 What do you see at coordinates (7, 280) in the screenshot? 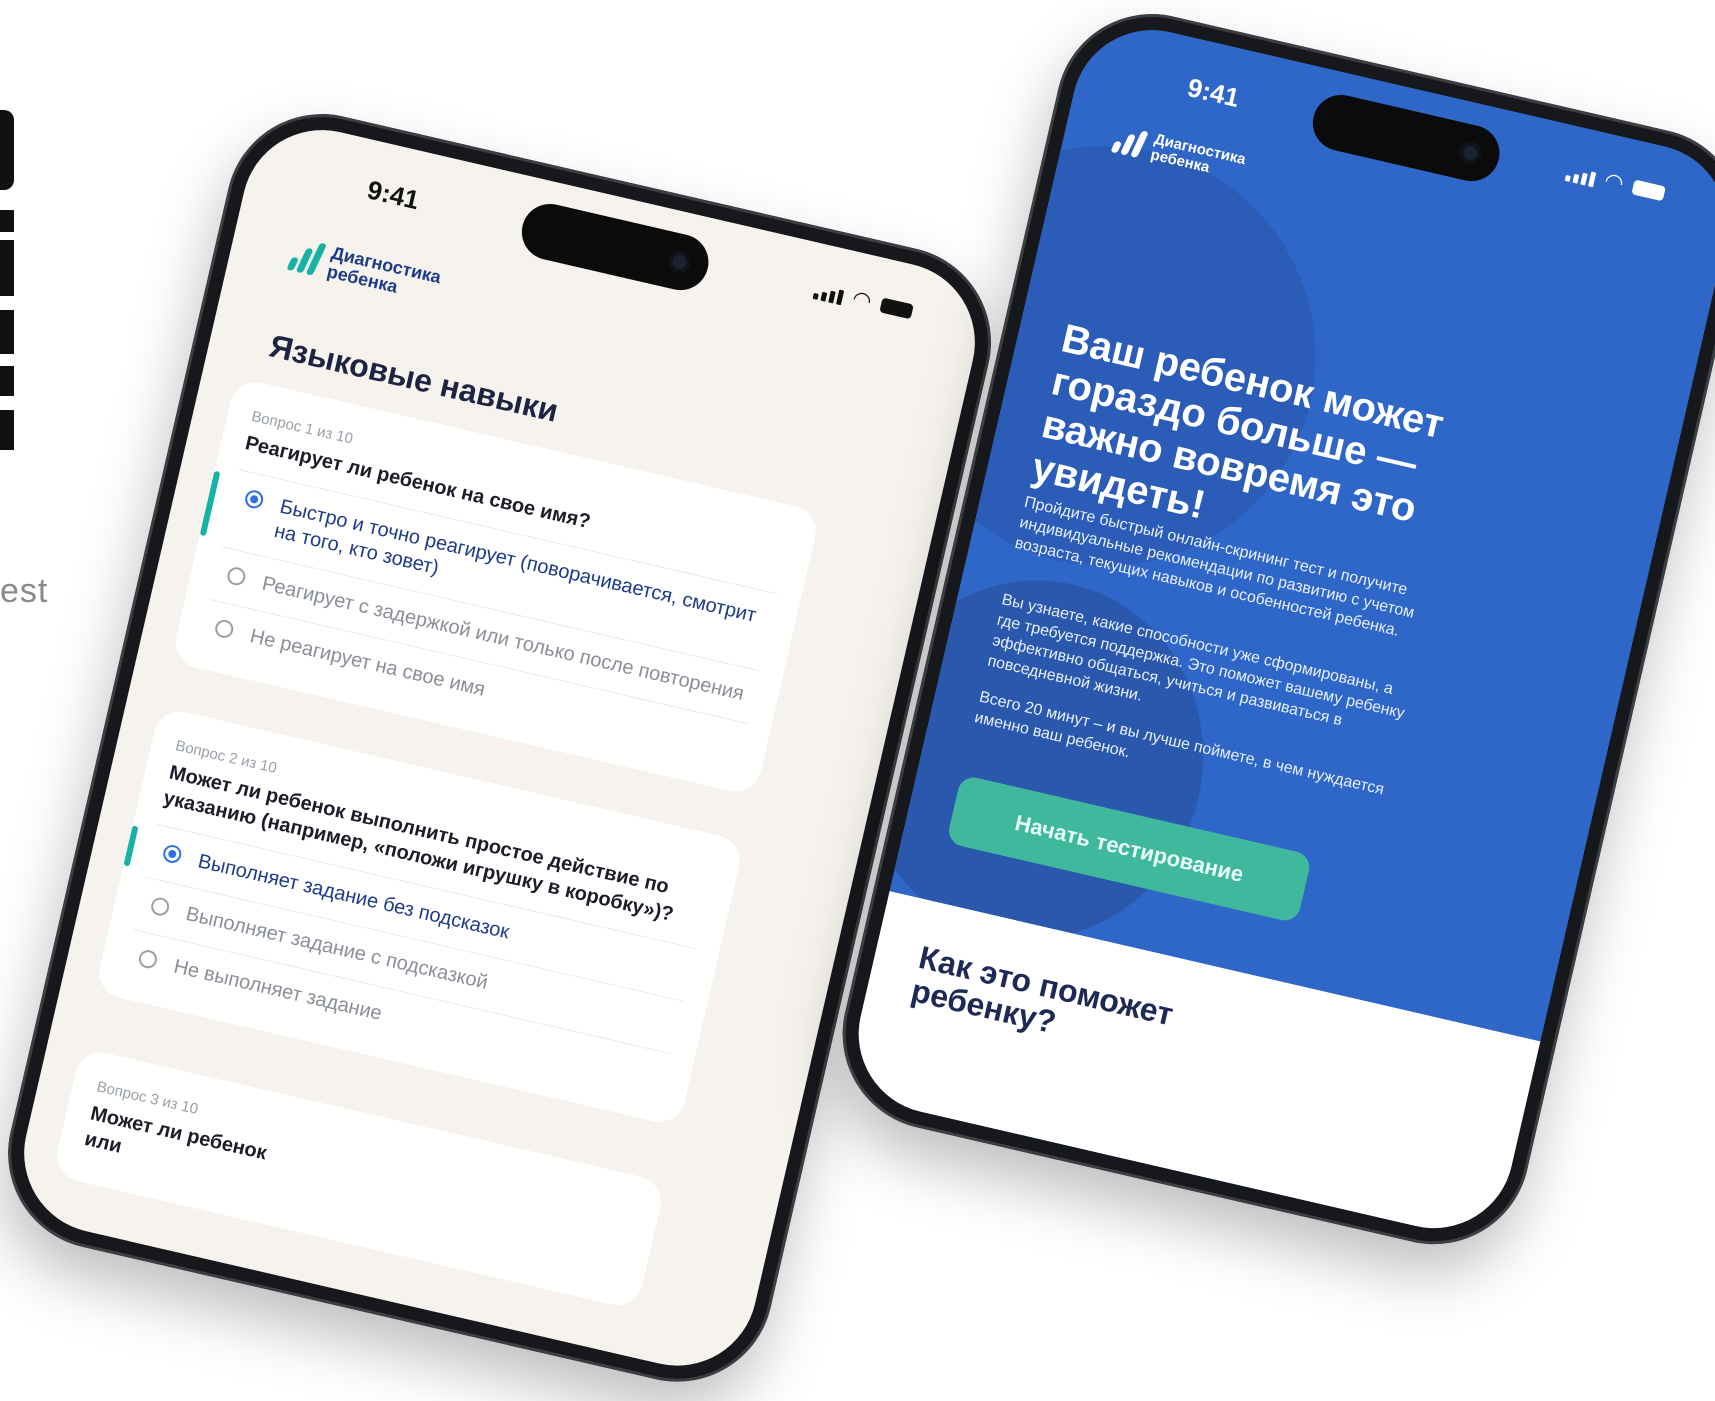
I see `left-edge-graphic` at bounding box center [7, 280].